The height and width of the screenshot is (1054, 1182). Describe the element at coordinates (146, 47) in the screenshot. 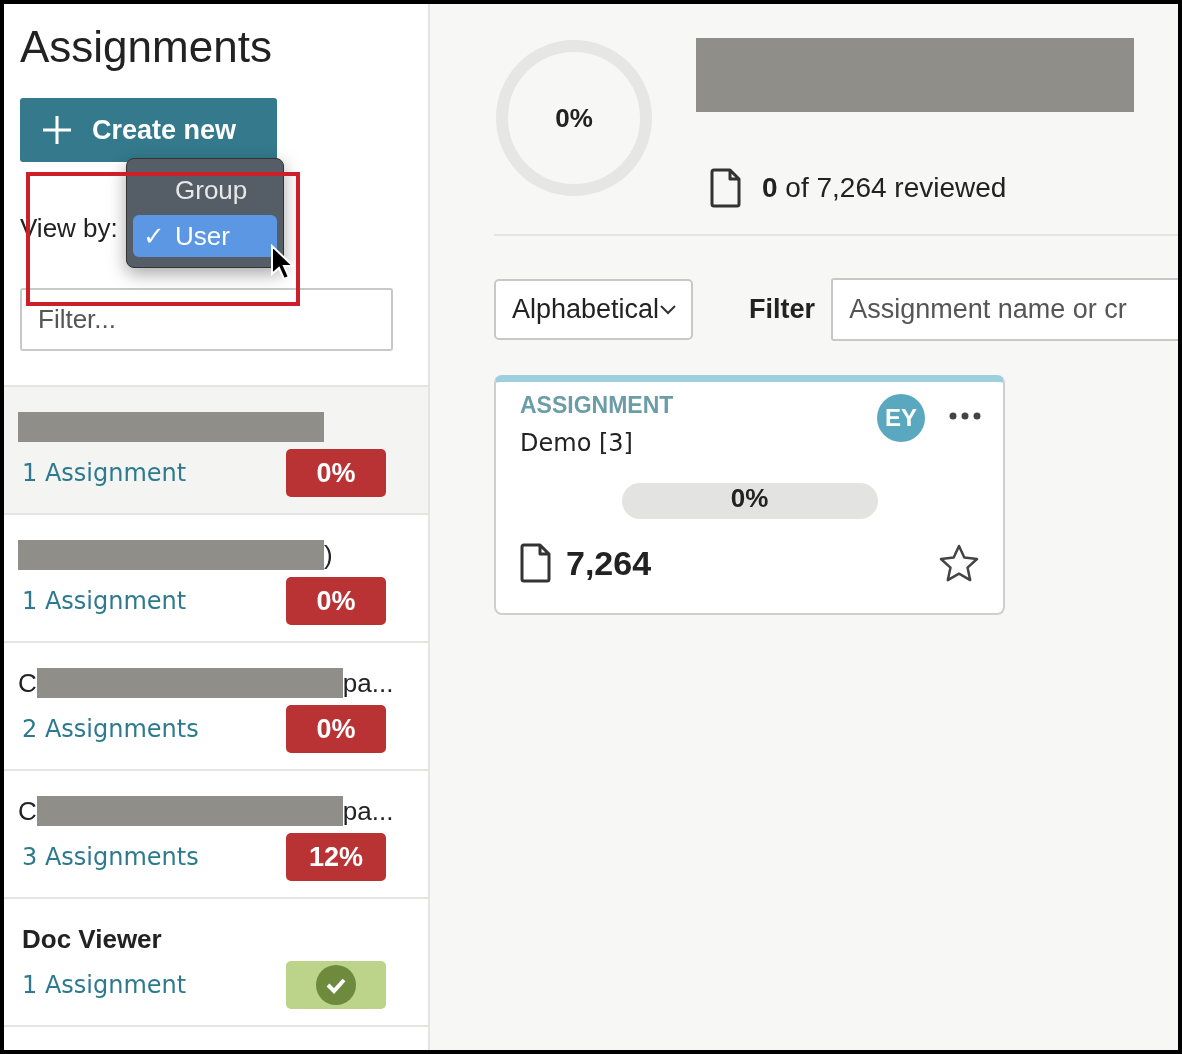

I see `page-title: Assignments` at that location.